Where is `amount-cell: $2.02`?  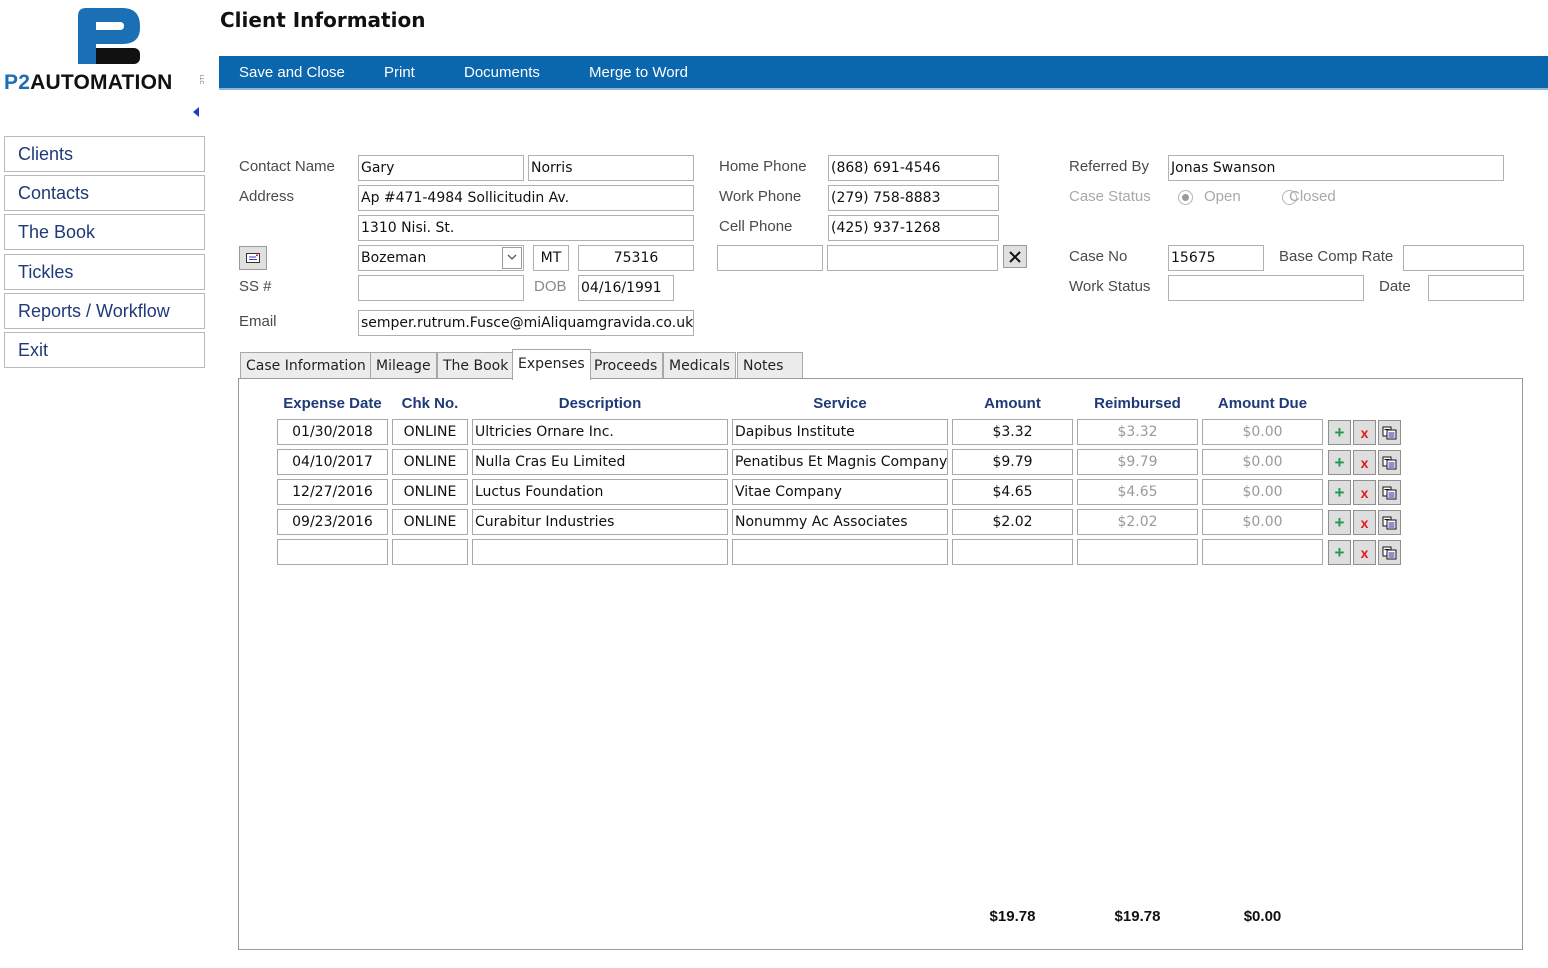 amount-cell: $2.02 is located at coordinates (1012, 522).